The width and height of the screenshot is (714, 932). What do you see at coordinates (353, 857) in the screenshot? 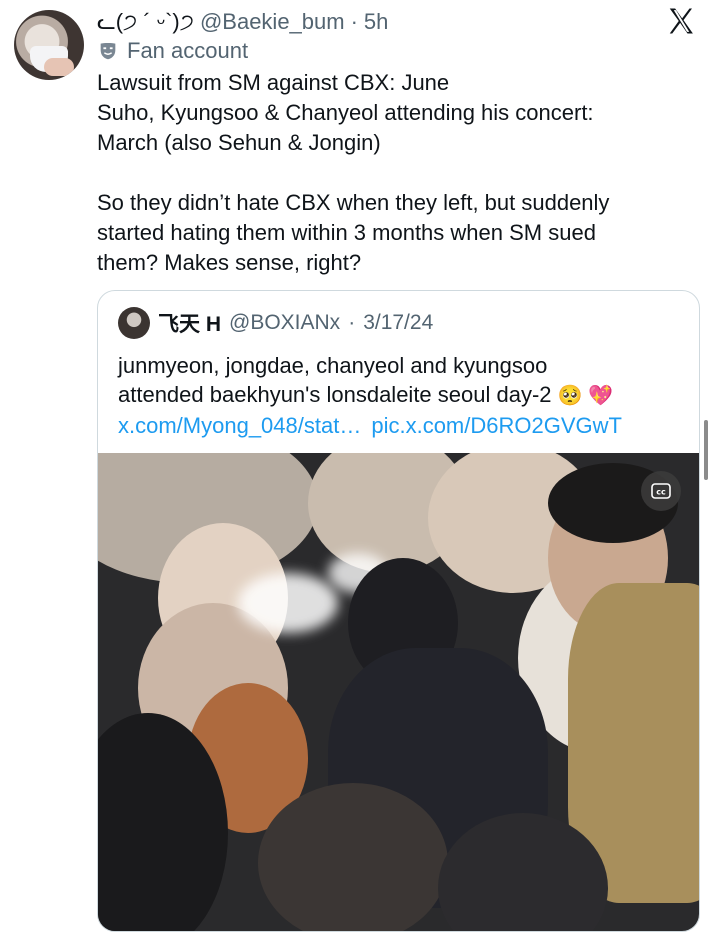
I see `person-foreground` at bounding box center [353, 857].